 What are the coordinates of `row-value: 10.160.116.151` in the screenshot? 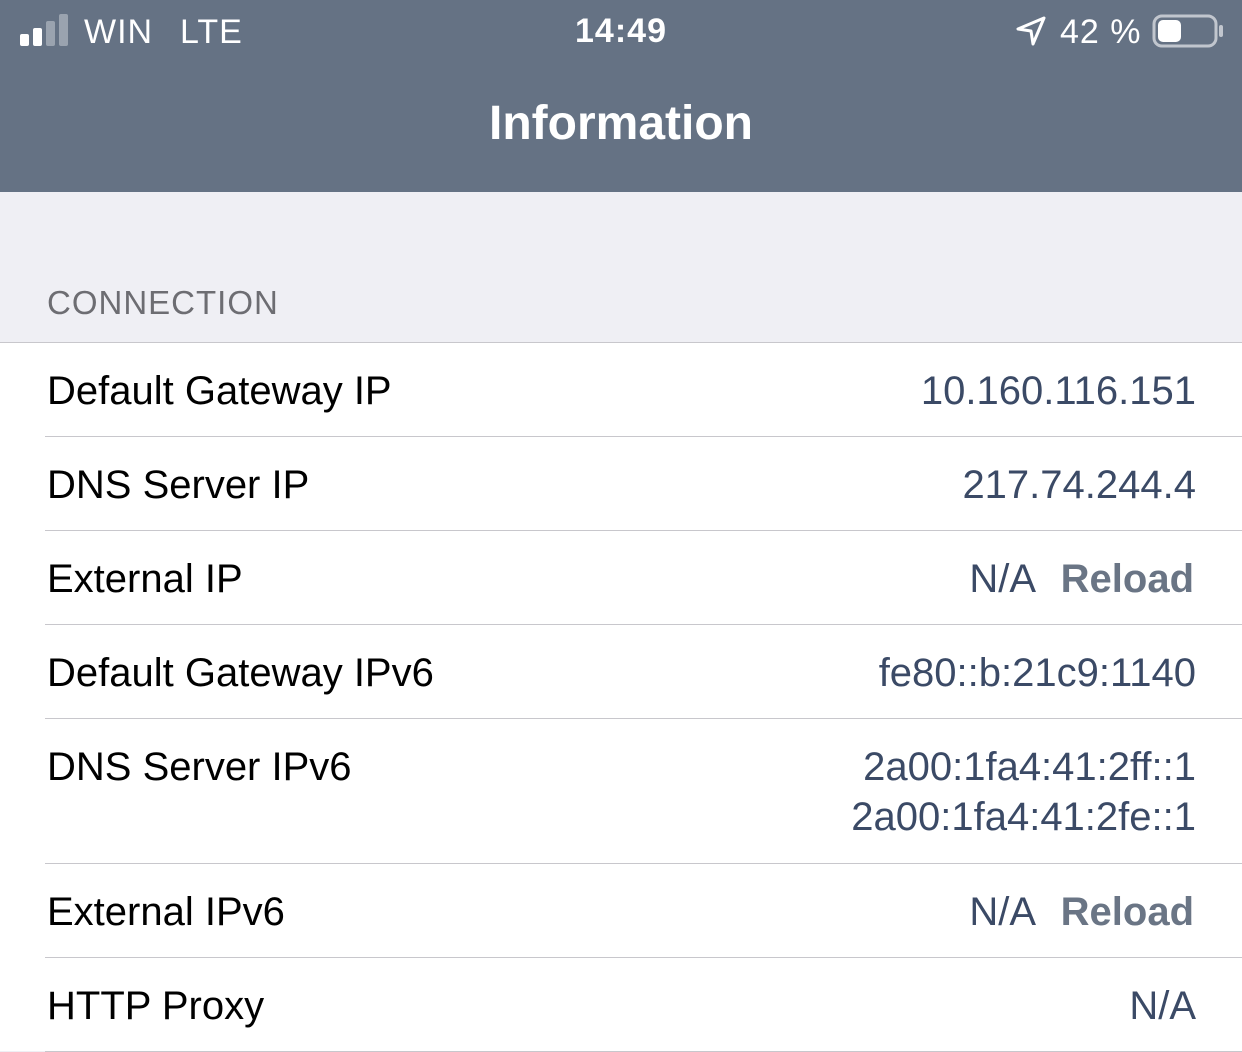 It's located at (1058, 391).